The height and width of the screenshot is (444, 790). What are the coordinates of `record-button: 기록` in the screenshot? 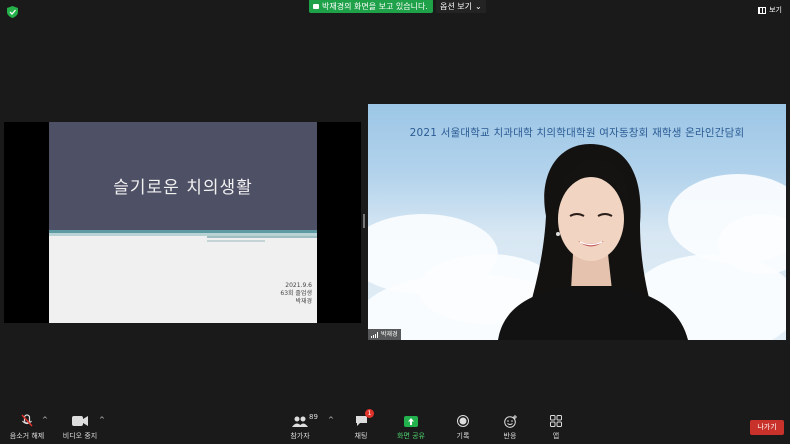 It's located at (463, 426).